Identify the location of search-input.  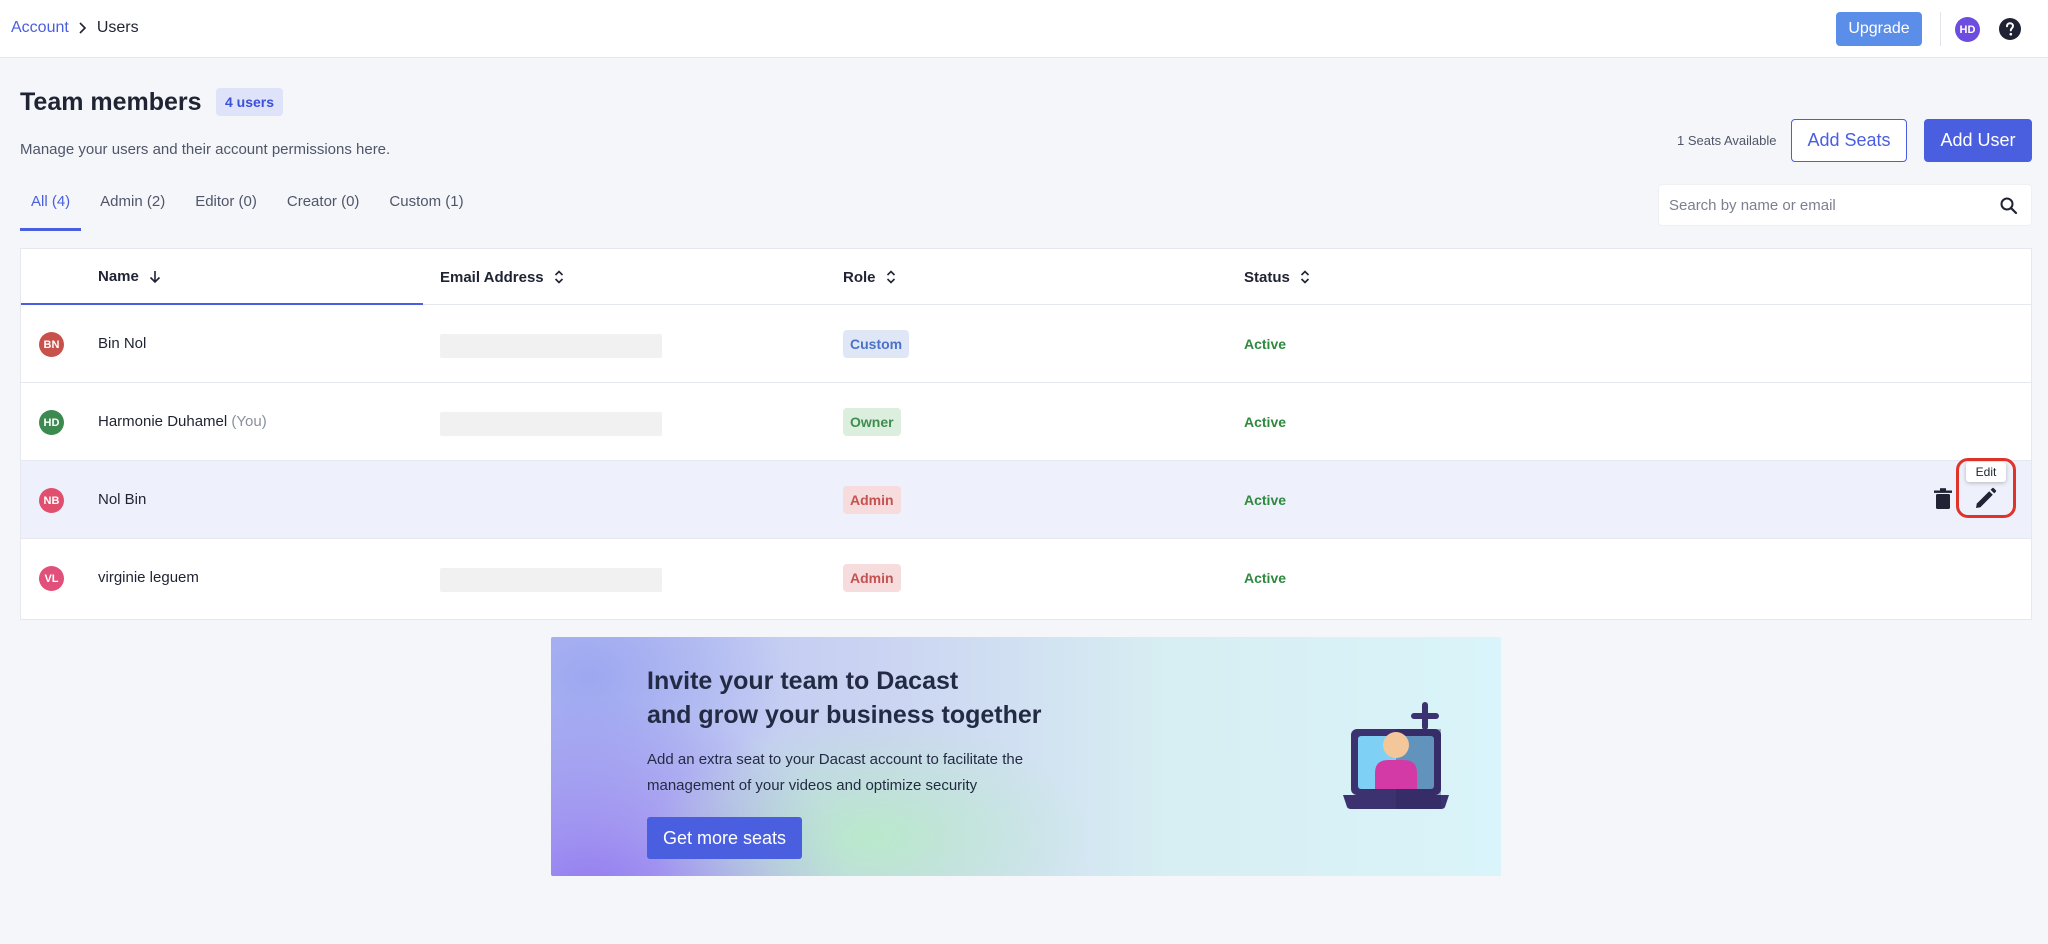
(1829, 205).